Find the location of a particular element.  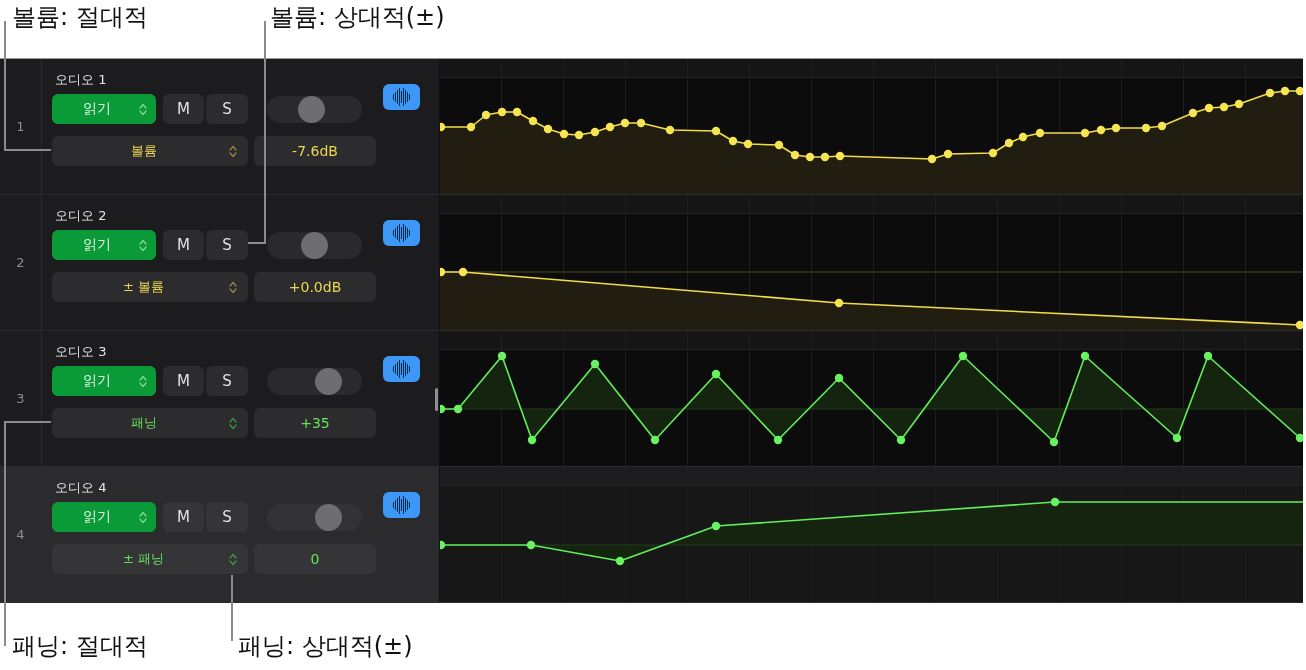

value-field: 0 is located at coordinates (315, 559).